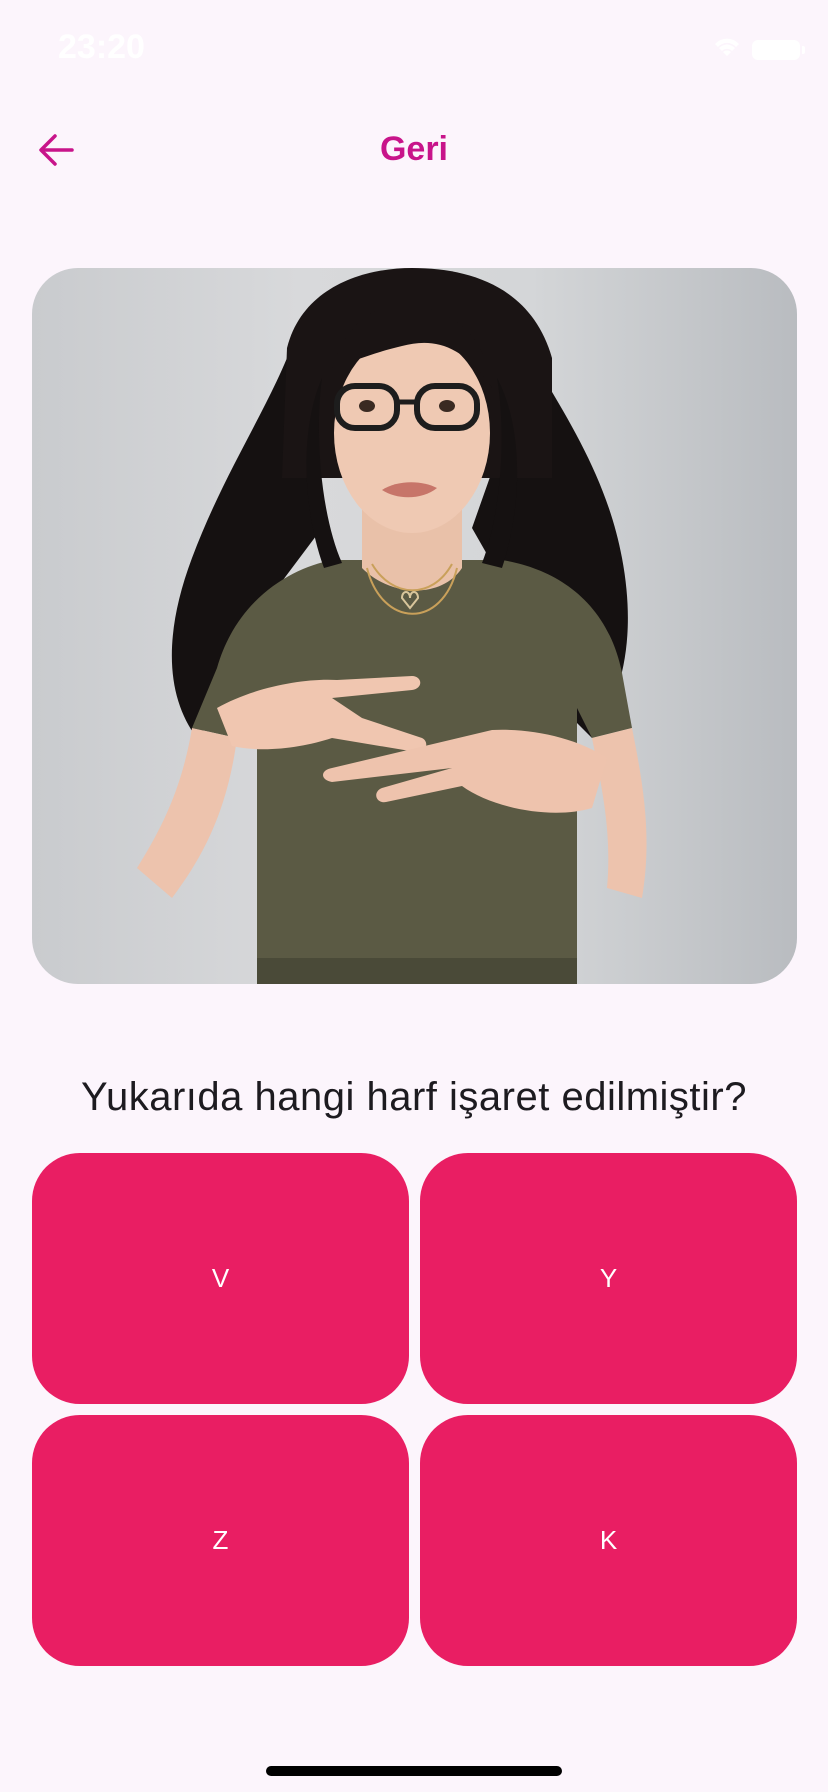 This screenshot has height=1792, width=828. I want to click on home-indicator, so click(414, 1771).